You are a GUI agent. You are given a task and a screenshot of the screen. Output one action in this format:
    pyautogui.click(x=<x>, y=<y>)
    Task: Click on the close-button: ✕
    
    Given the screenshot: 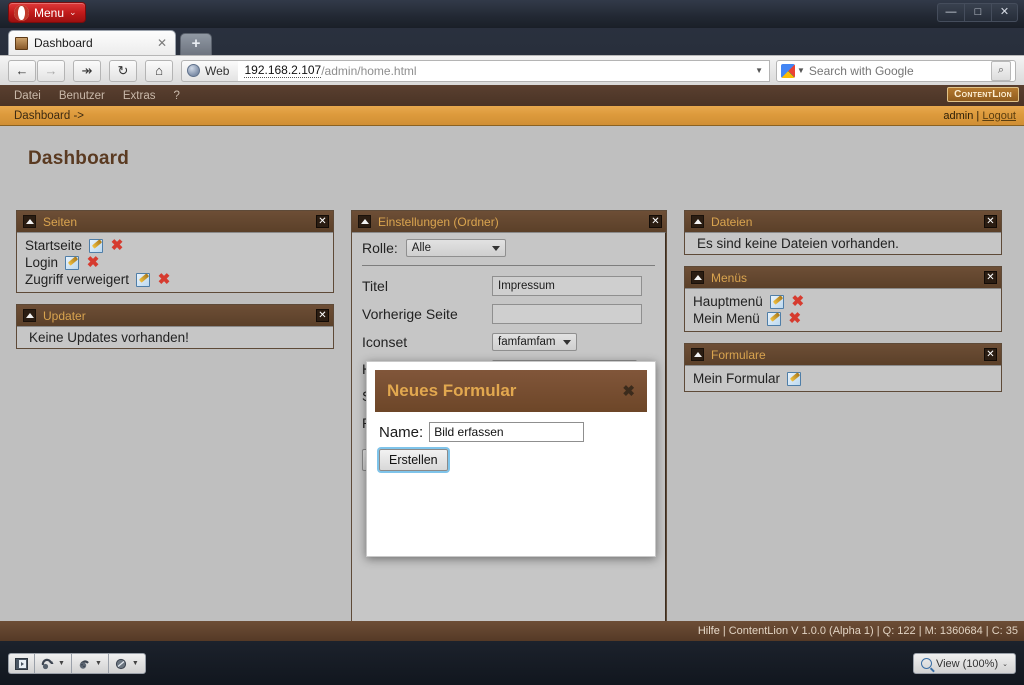 What is the action you would take?
    pyautogui.click(x=1004, y=12)
    